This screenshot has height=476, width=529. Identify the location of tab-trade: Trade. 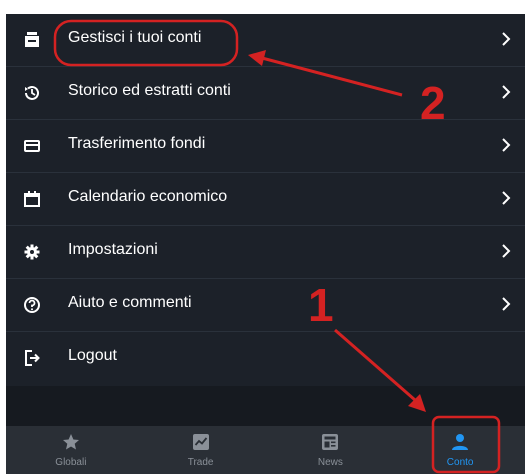
(201, 450).